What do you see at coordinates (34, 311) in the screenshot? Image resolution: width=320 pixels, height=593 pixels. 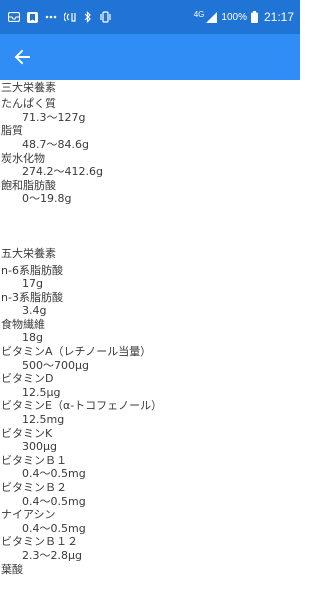 I see `nutrient-value: 3.4g` at bounding box center [34, 311].